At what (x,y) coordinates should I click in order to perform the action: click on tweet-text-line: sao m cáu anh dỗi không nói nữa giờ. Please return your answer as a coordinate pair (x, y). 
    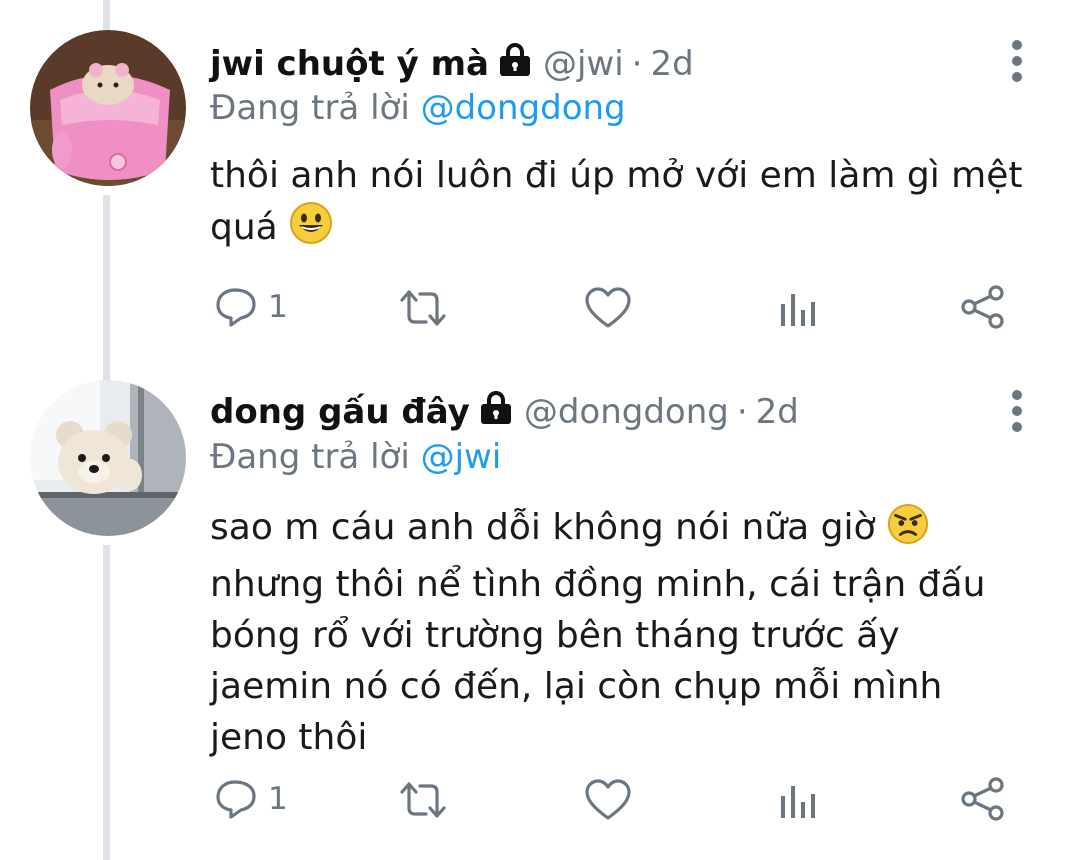
    Looking at the image, I should click on (630, 530).